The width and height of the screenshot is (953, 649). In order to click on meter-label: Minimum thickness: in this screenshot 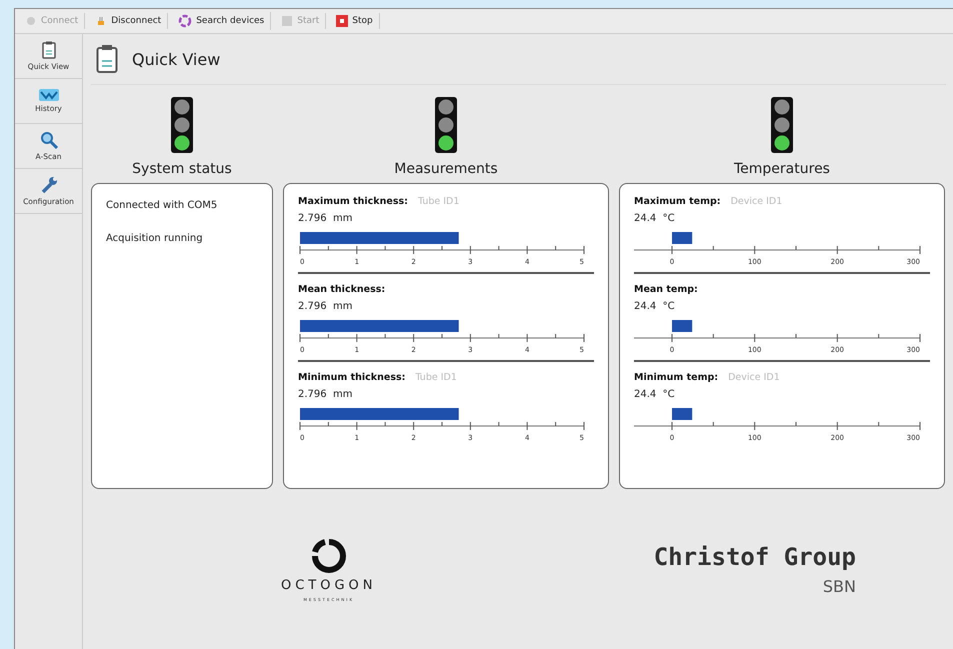, I will do `click(352, 377)`.